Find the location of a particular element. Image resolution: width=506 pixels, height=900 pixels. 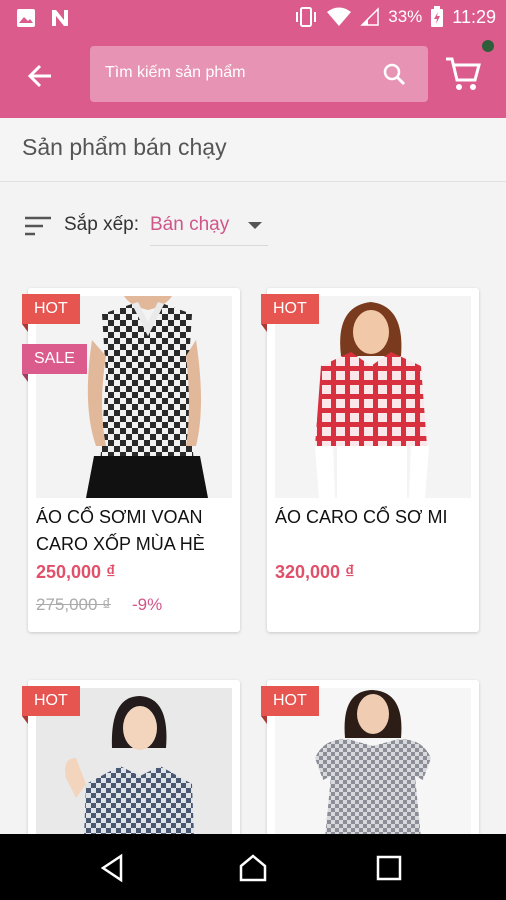

home-icon is located at coordinates (253, 868).